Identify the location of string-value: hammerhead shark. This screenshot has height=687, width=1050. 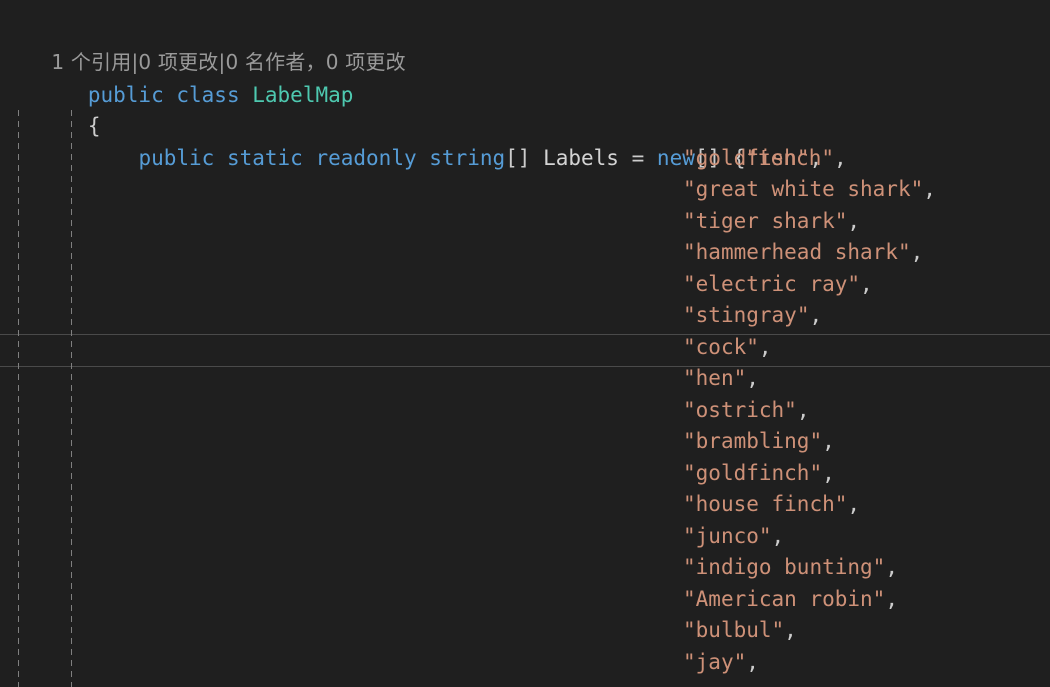
(796, 252).